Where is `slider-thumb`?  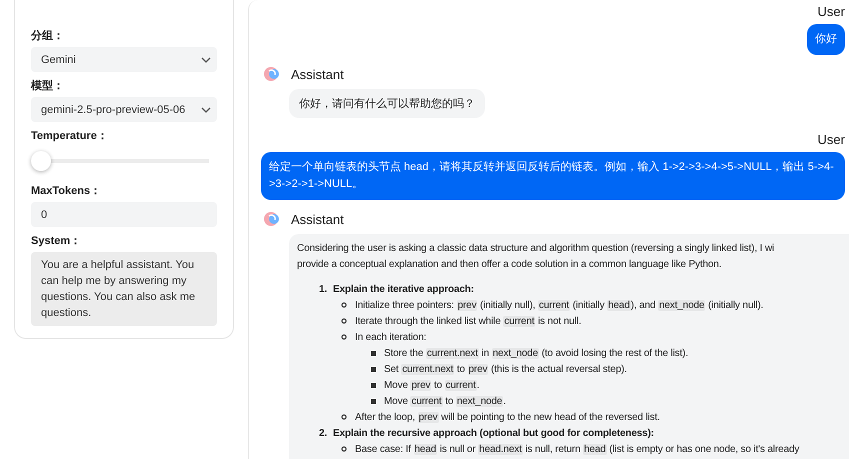
slider-thumb is located at coordinates (41, 161).